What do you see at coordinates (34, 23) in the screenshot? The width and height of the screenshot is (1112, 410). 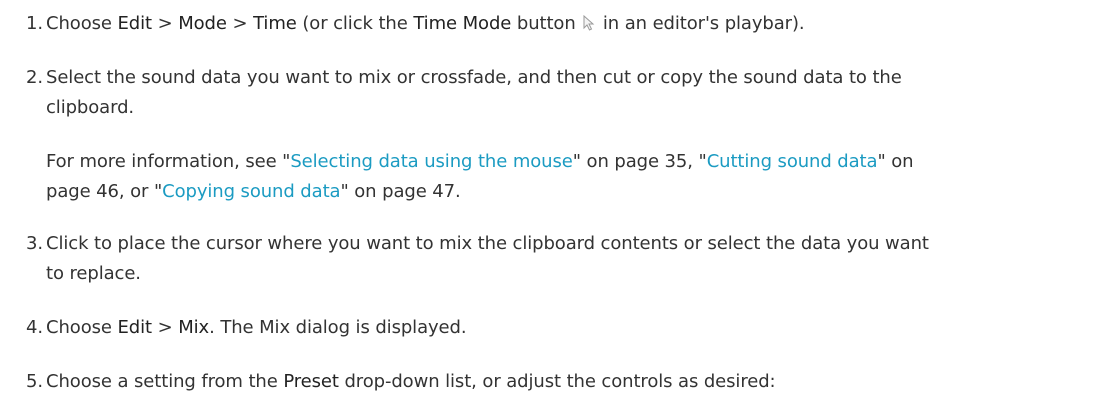 I see `step-number: 1.` at bounding box center [34, 23].